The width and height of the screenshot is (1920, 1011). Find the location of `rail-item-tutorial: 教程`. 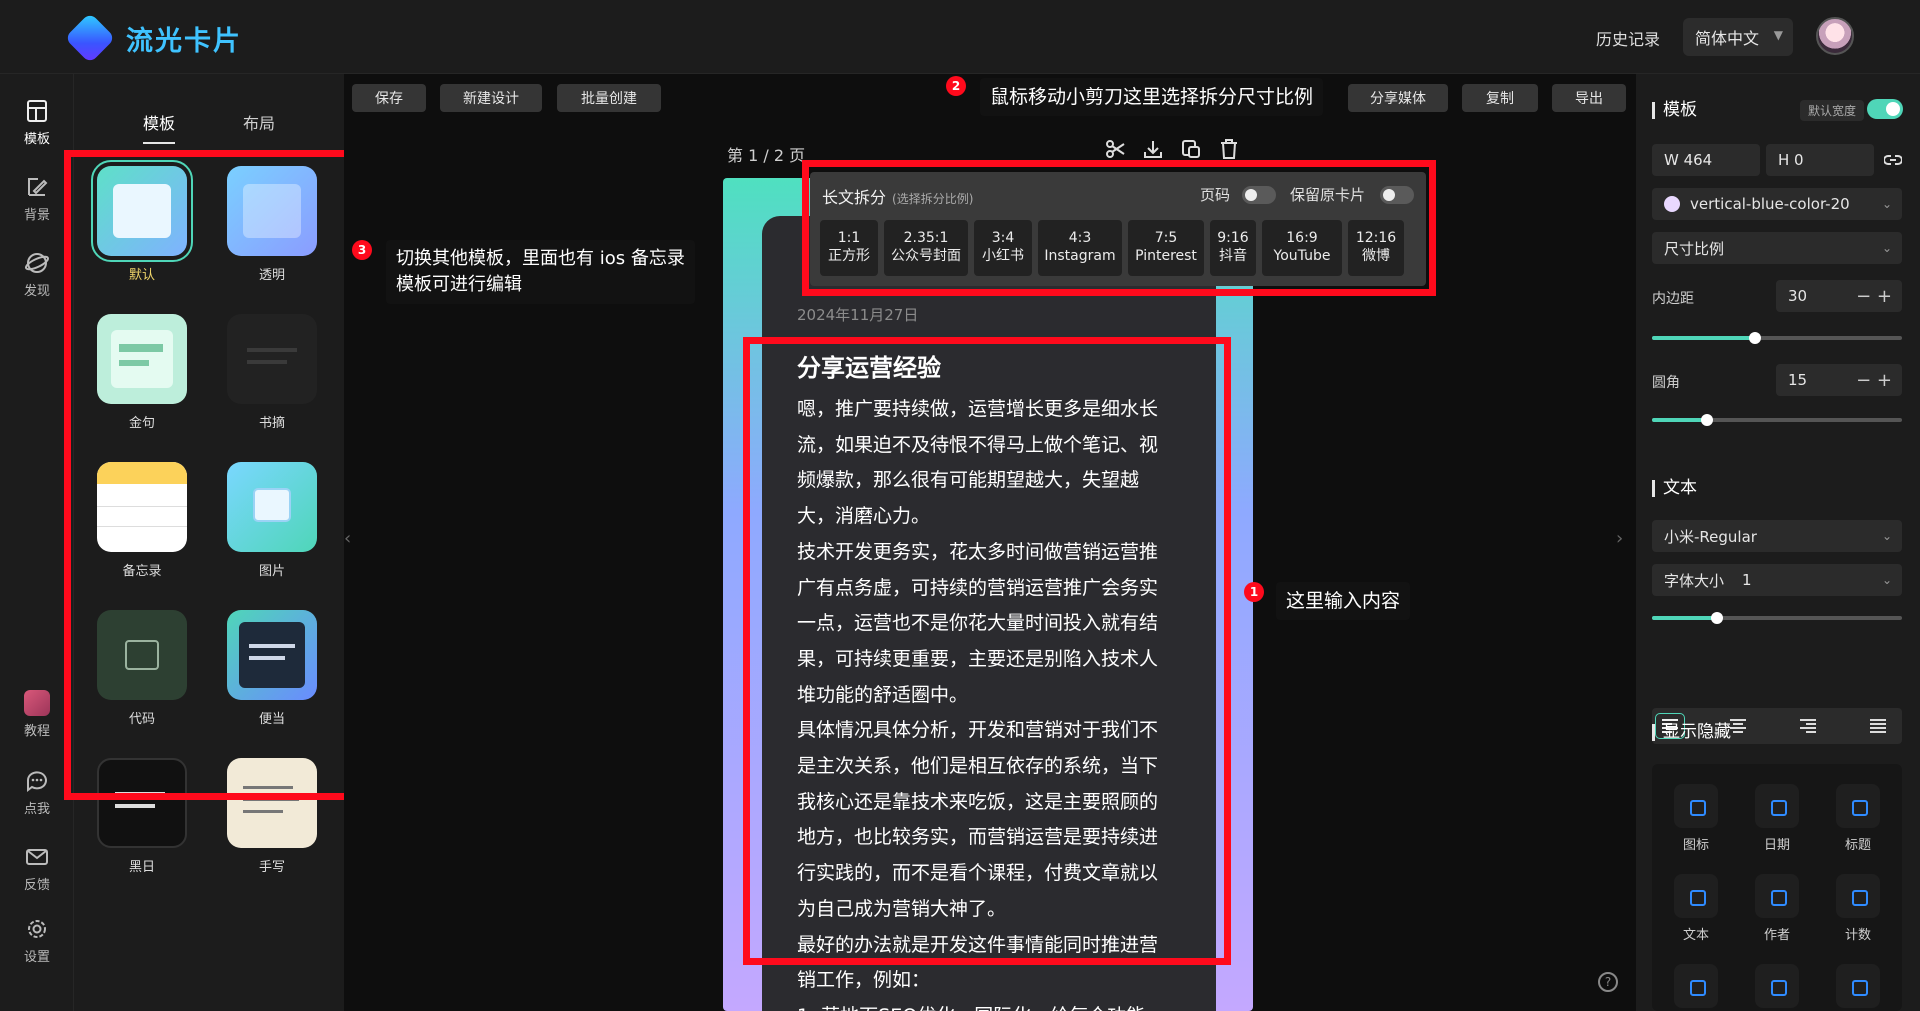

rail-item-tutorial: 教程 is located at coordinates (37, 714).